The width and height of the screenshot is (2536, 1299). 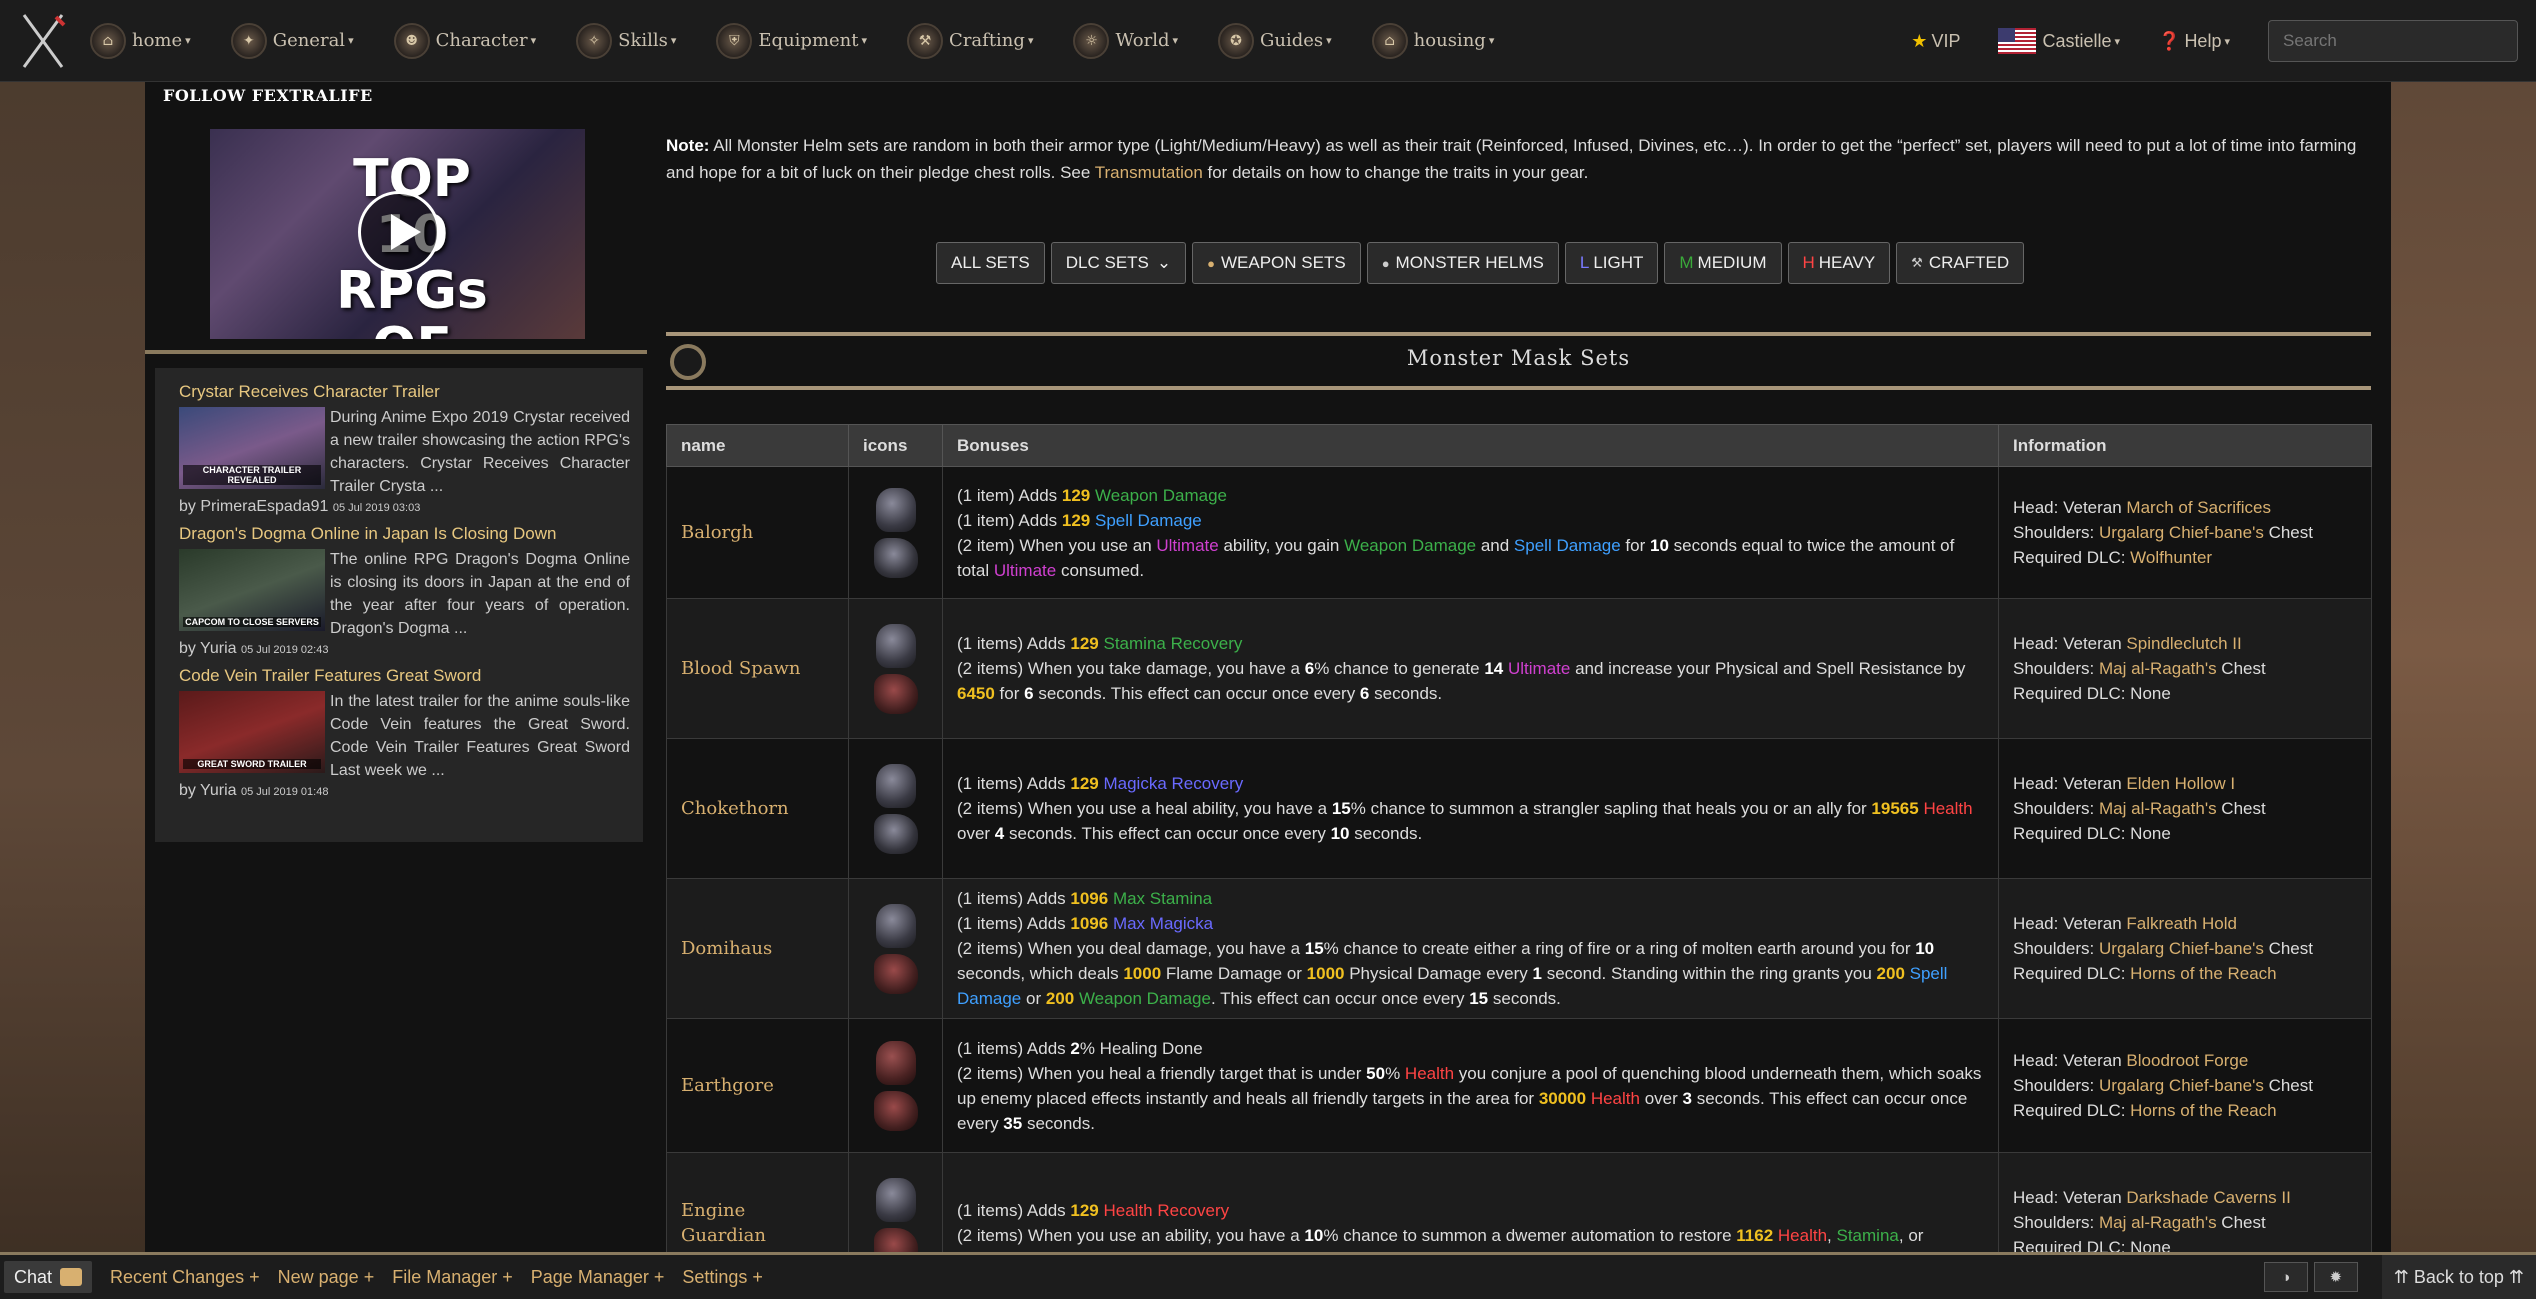 What do you see at coordinates (185, 1277) in the screenshot?
I see `recent-changes-link: Recent Changes +` at bounding box center [185, 1277].